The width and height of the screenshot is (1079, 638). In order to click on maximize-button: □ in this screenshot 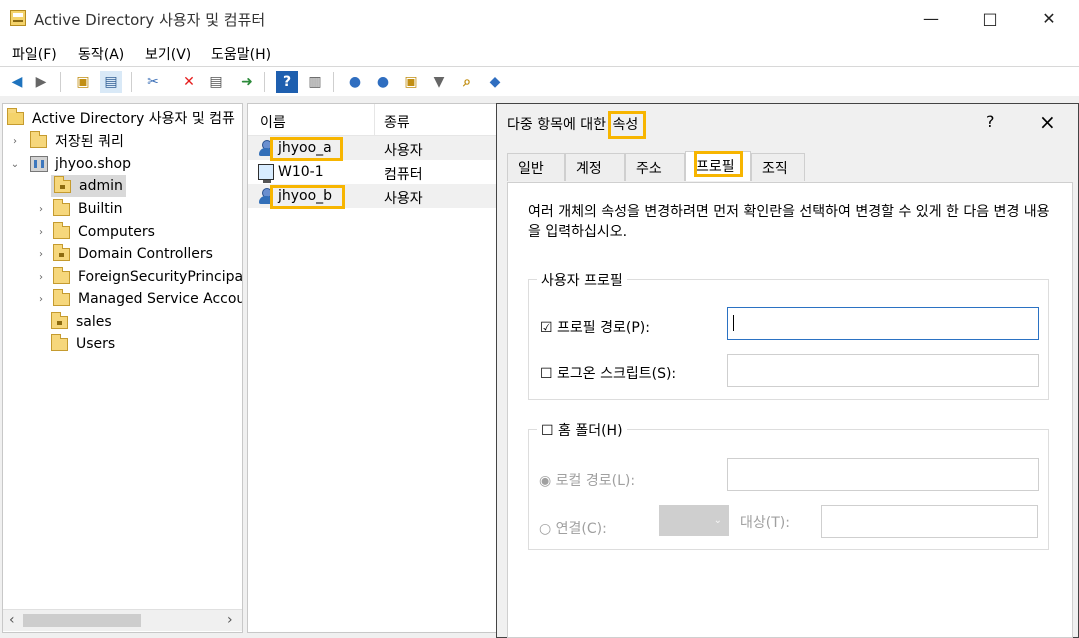, I will do `click(990, 19)`.